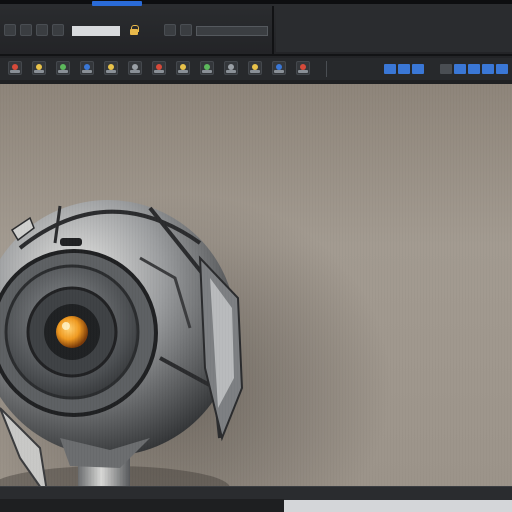 The width and height of the screenshot is (512, 512). What do you see at coordinates (137, 17) in the screenshot?
I see `menu-bar` at bounding box center [137, 17].